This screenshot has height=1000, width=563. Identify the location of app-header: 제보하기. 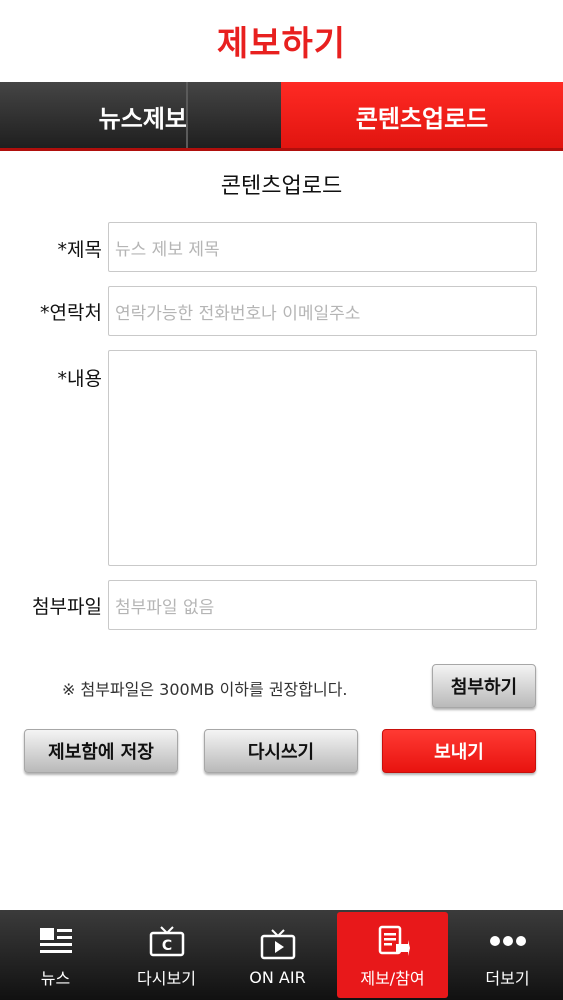
(281, 41).